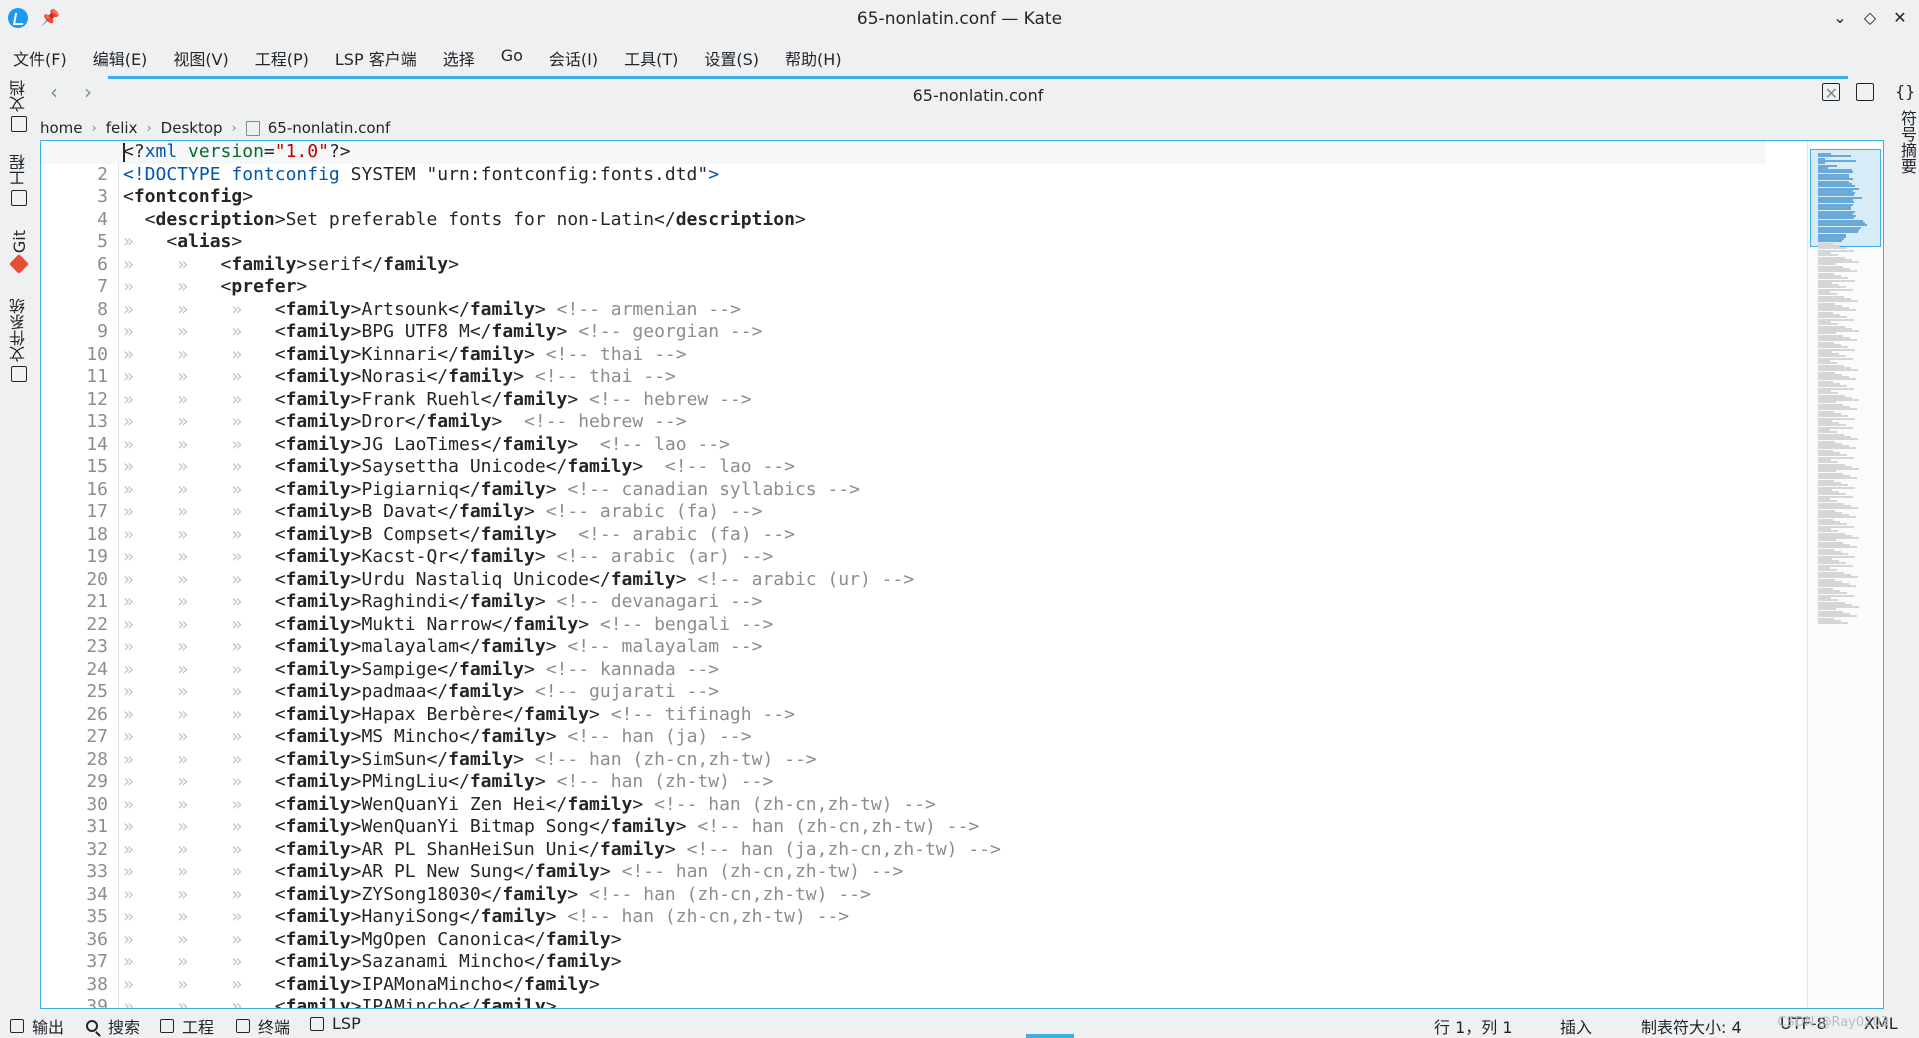 The image size is (1919, 1038). What do you see at coordinates (263, 1026) in the screenshot?
I see `terminal-button: 终端` at bounding box center [263, 1026].